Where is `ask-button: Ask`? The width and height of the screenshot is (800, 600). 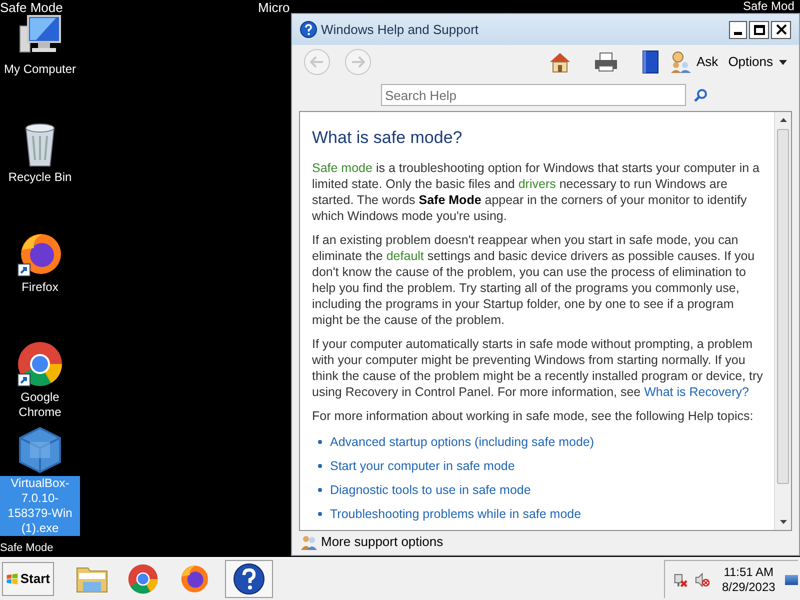
ask-button: Ask is located at coordinates (694, 62).